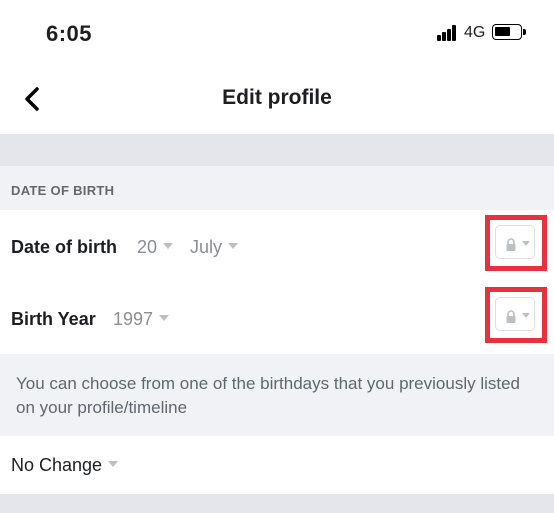  Describe the element at coordinates (448, 33) in the screenshot. I see `signal-icon` at that location.